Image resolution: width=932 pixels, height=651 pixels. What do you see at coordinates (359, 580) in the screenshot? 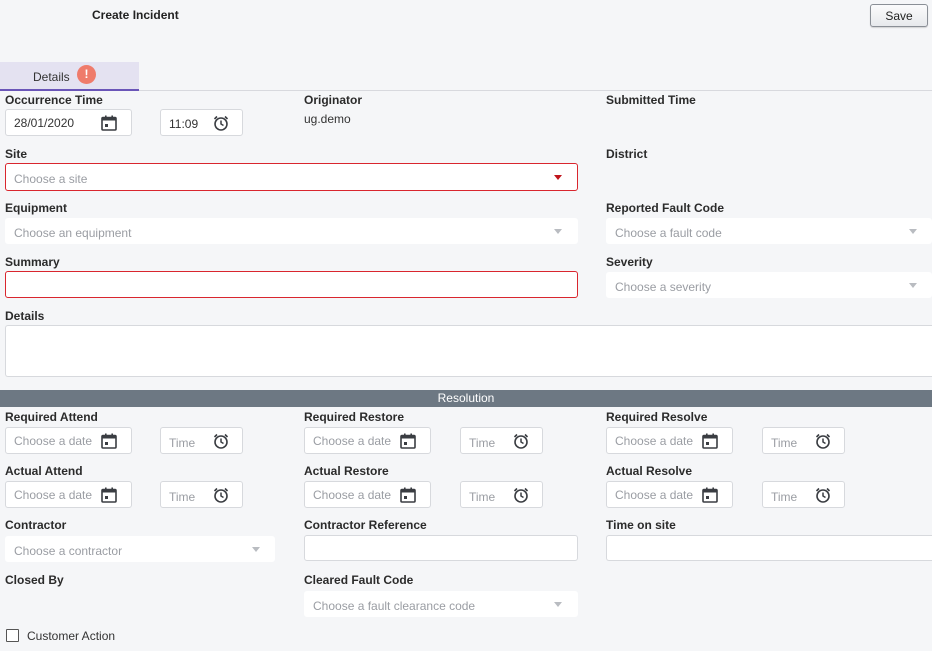
I see `cleared-fault-code-label: Cleared Fault Code` at bounding box center [359, 580].